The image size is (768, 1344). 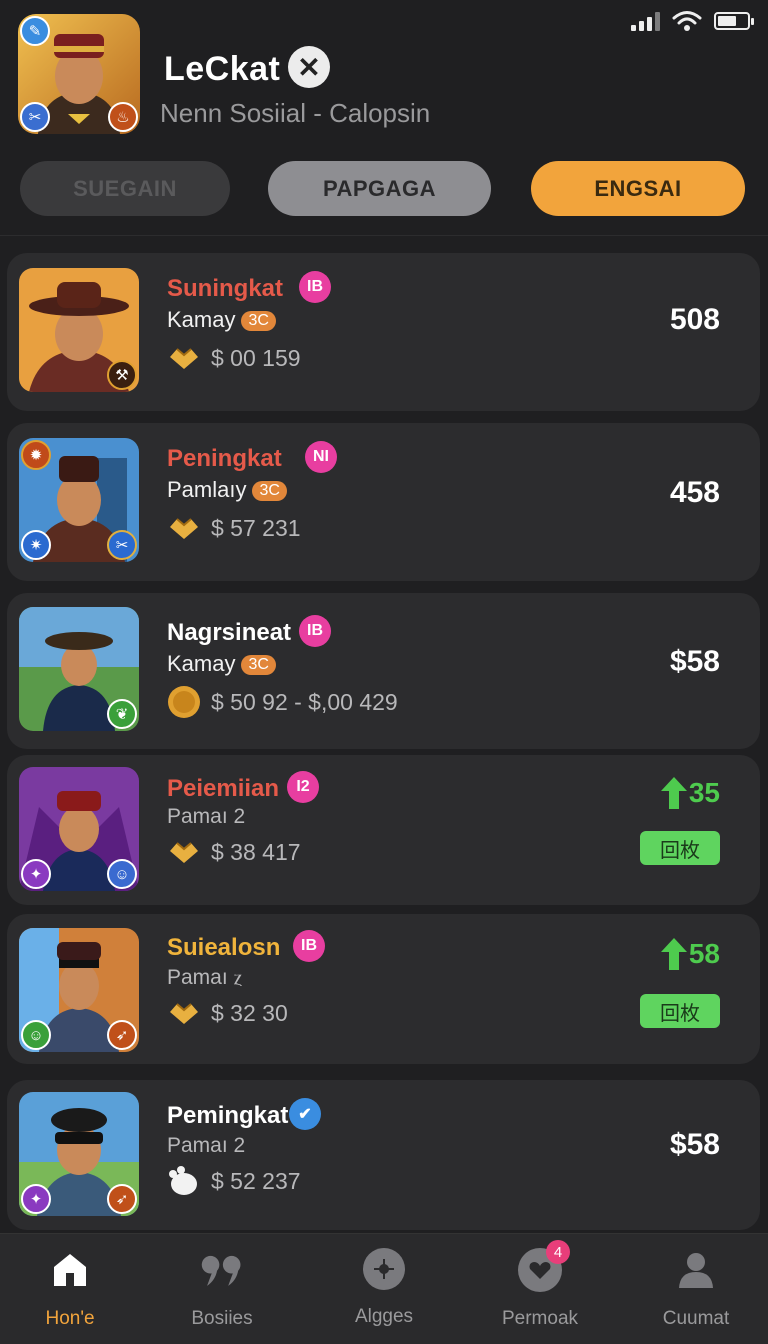 I want to click on notification-badge: 4, so click(x=558, y=1252).